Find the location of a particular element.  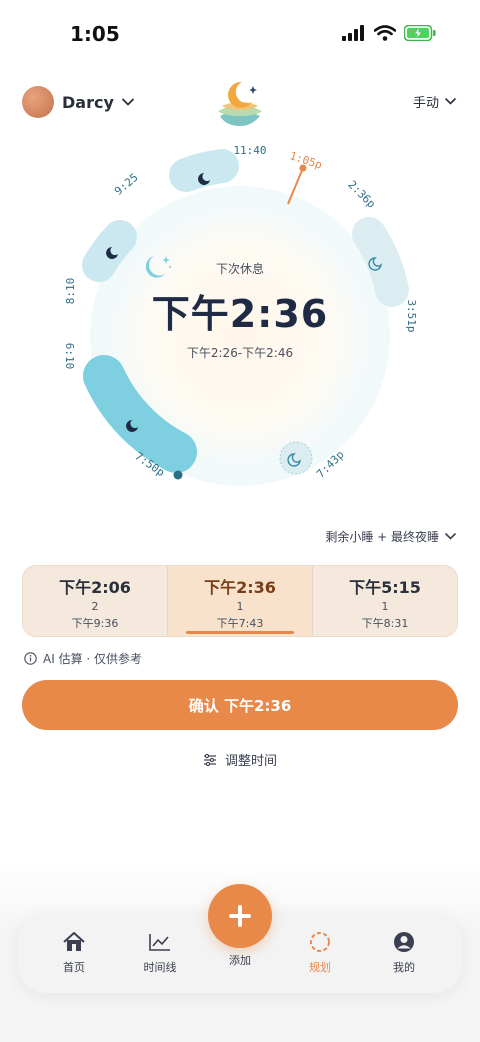

option-bedtime: 下午9:36 is located at coordinates (95, 623).